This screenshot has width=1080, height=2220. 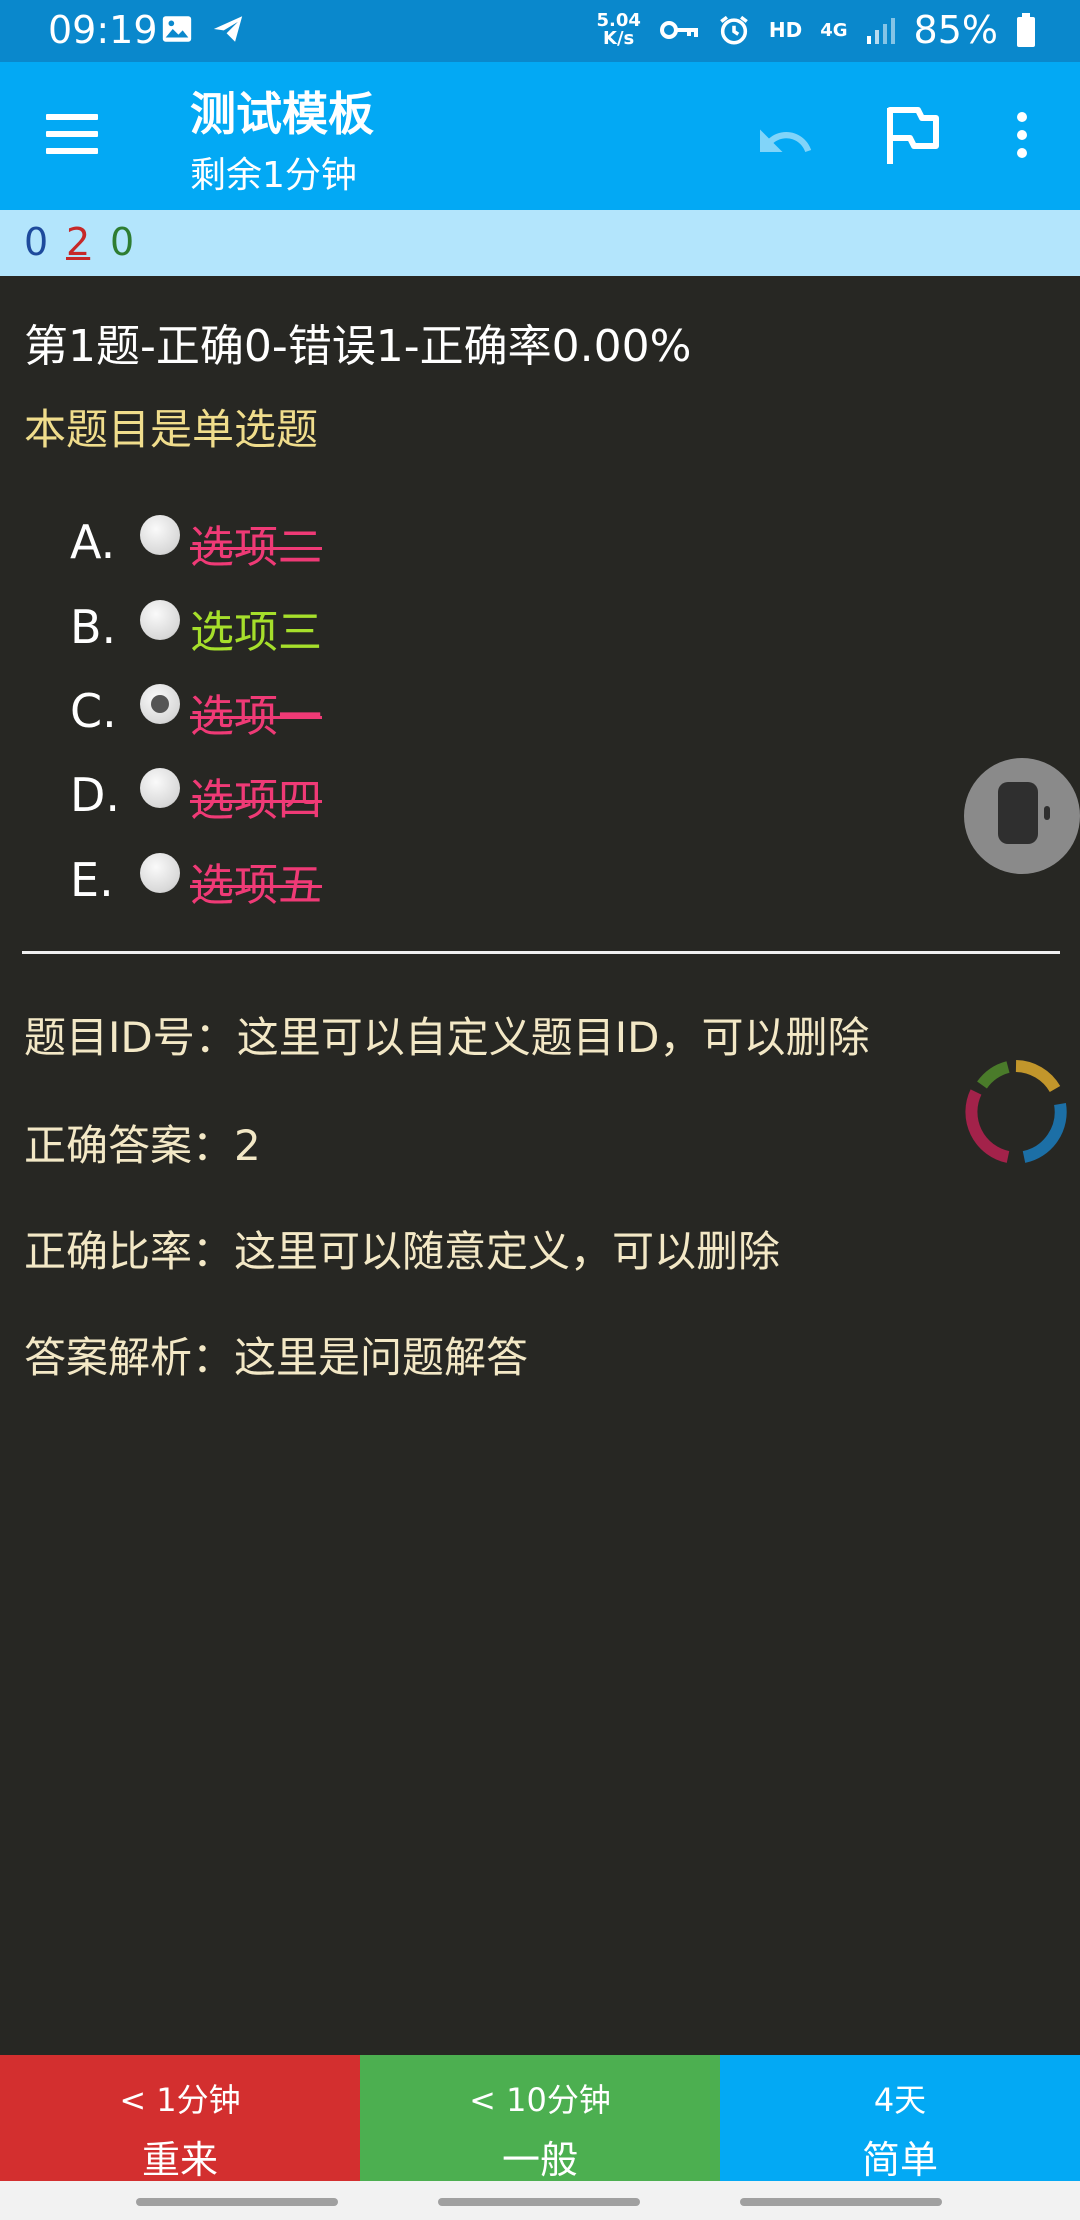 I want to click on easy-interval: 4天, so click(x=900, y=2100).